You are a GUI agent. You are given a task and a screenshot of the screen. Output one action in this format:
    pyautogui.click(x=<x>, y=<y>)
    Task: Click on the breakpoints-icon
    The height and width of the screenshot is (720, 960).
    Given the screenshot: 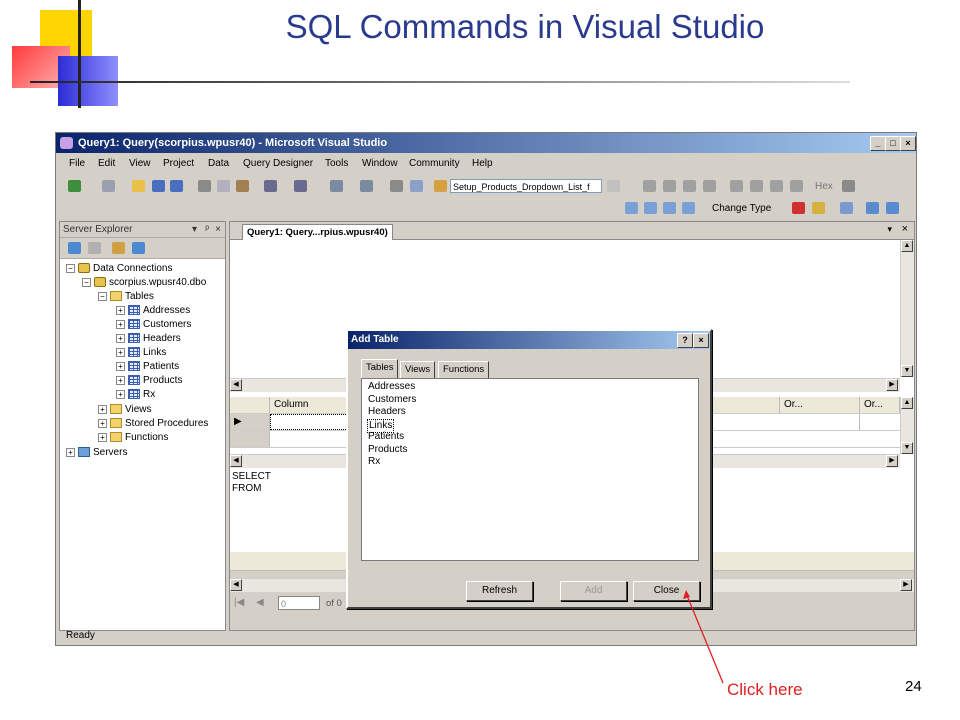 What is the action you would take?
    pyautogui.click(x=848, y=186)
    